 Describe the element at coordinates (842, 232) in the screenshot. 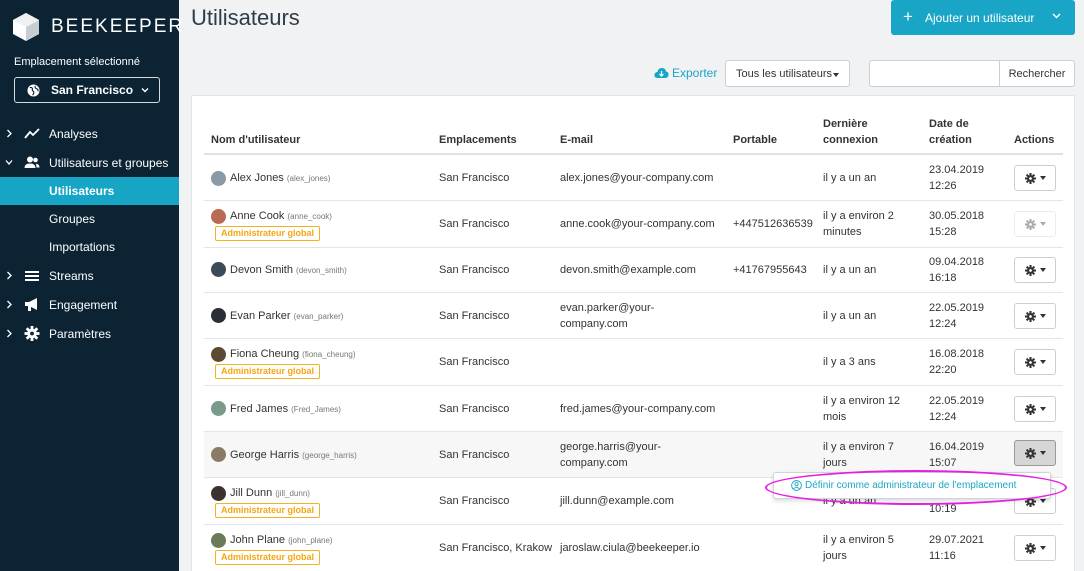

I see `last-login-line2: minutes` at that location.